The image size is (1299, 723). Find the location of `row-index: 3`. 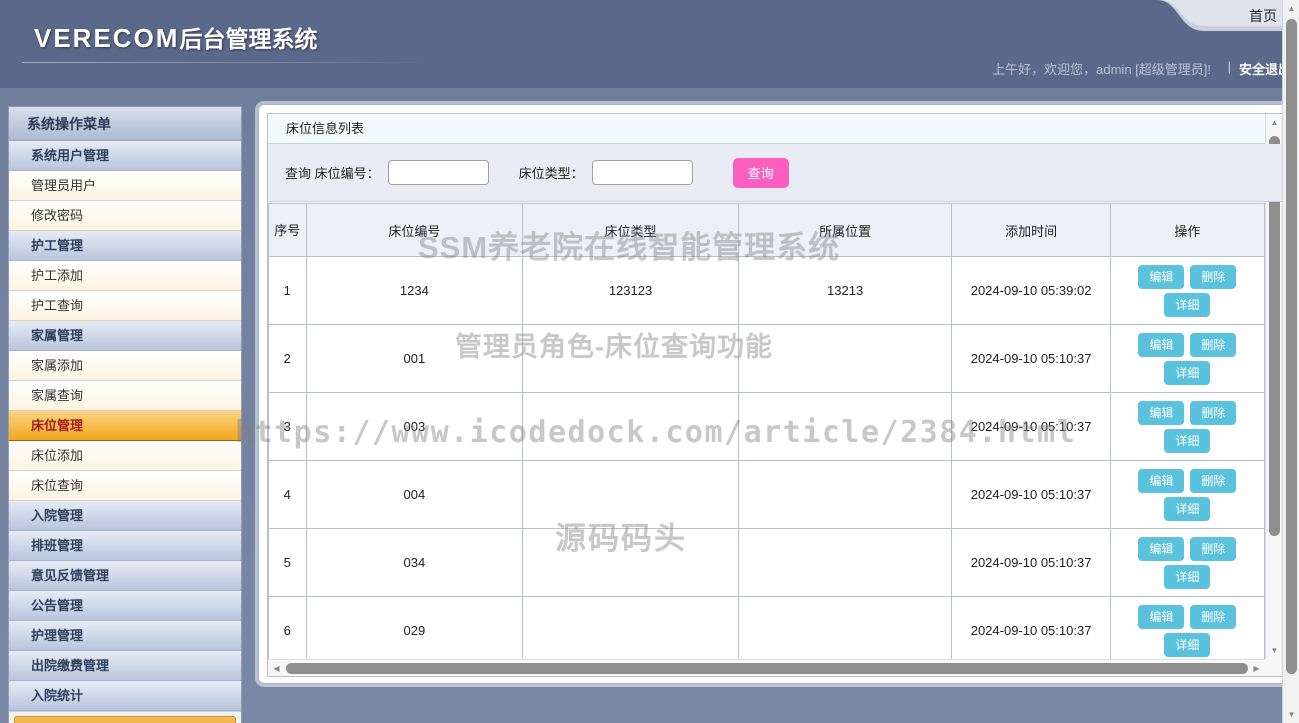

row-index: 3 is located at coordinates (287, 426).